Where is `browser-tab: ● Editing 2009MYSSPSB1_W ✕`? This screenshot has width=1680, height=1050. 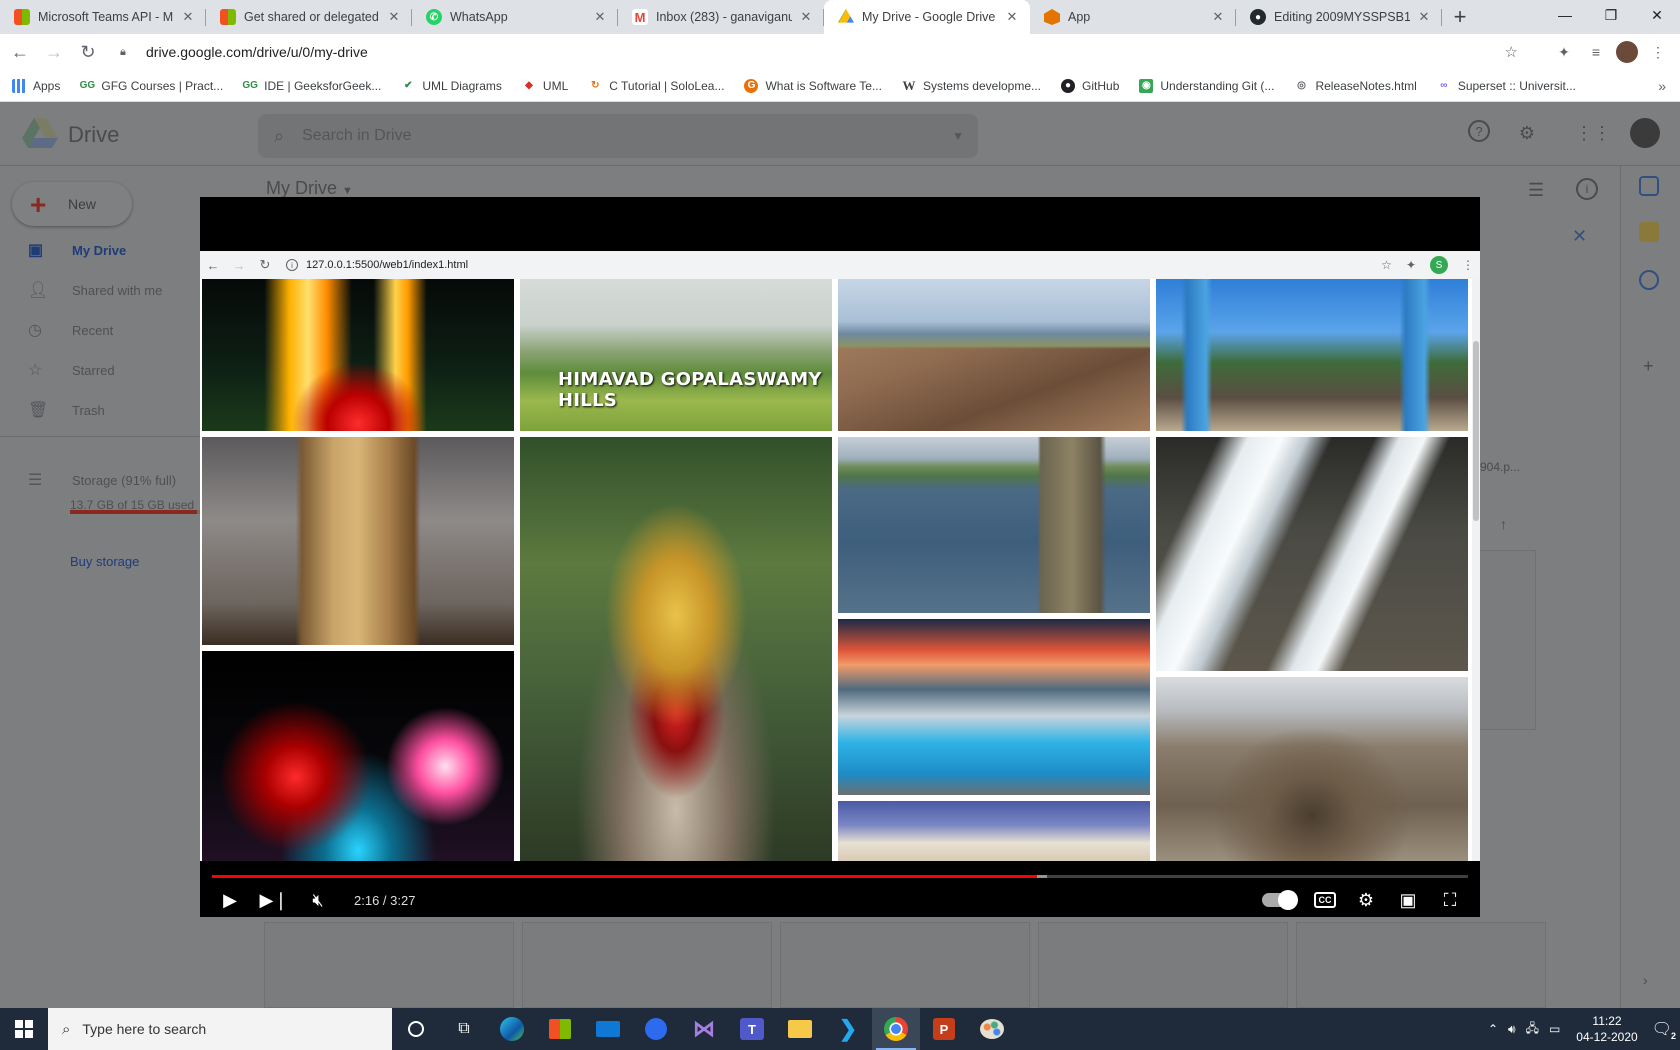
browser-tab: ● Editing 2009MYSSPSB1_W ✕ is located at coordinates (1339, 17).